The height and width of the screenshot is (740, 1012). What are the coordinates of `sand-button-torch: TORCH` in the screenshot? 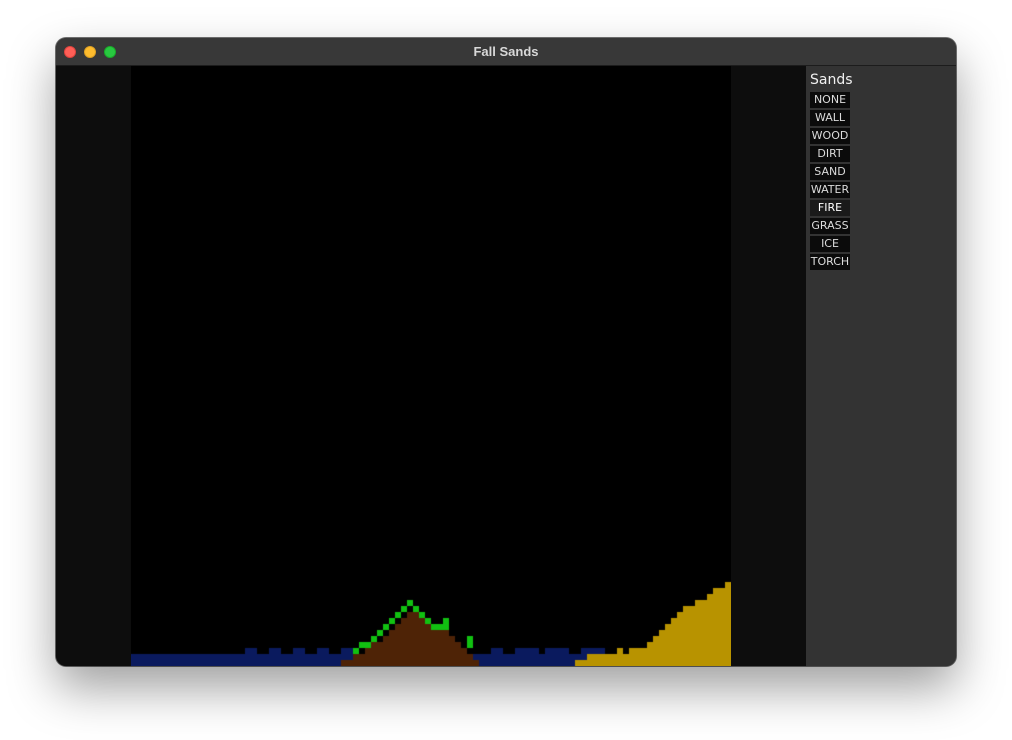 It's located at (830, 262).